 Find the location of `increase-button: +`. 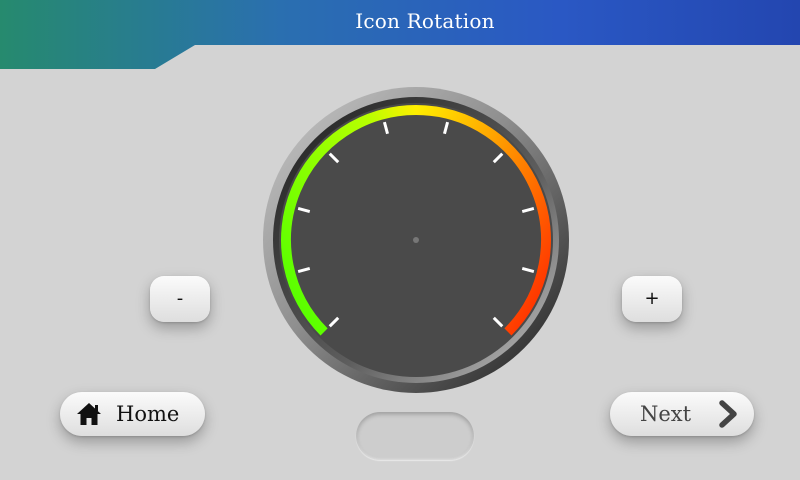

increase-button: + is located at coordinates (652, 299).